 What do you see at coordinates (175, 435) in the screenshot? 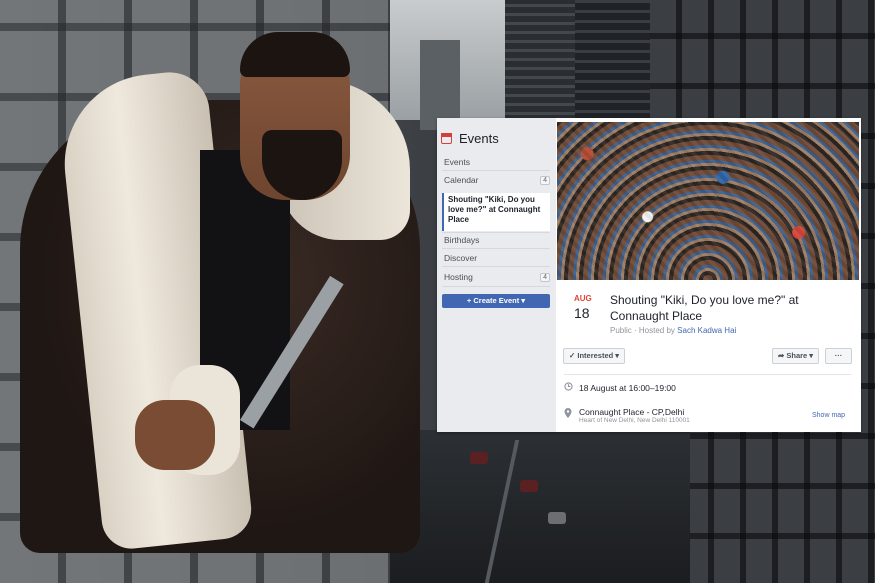
I see `hand` at bounding box center [175, 435].